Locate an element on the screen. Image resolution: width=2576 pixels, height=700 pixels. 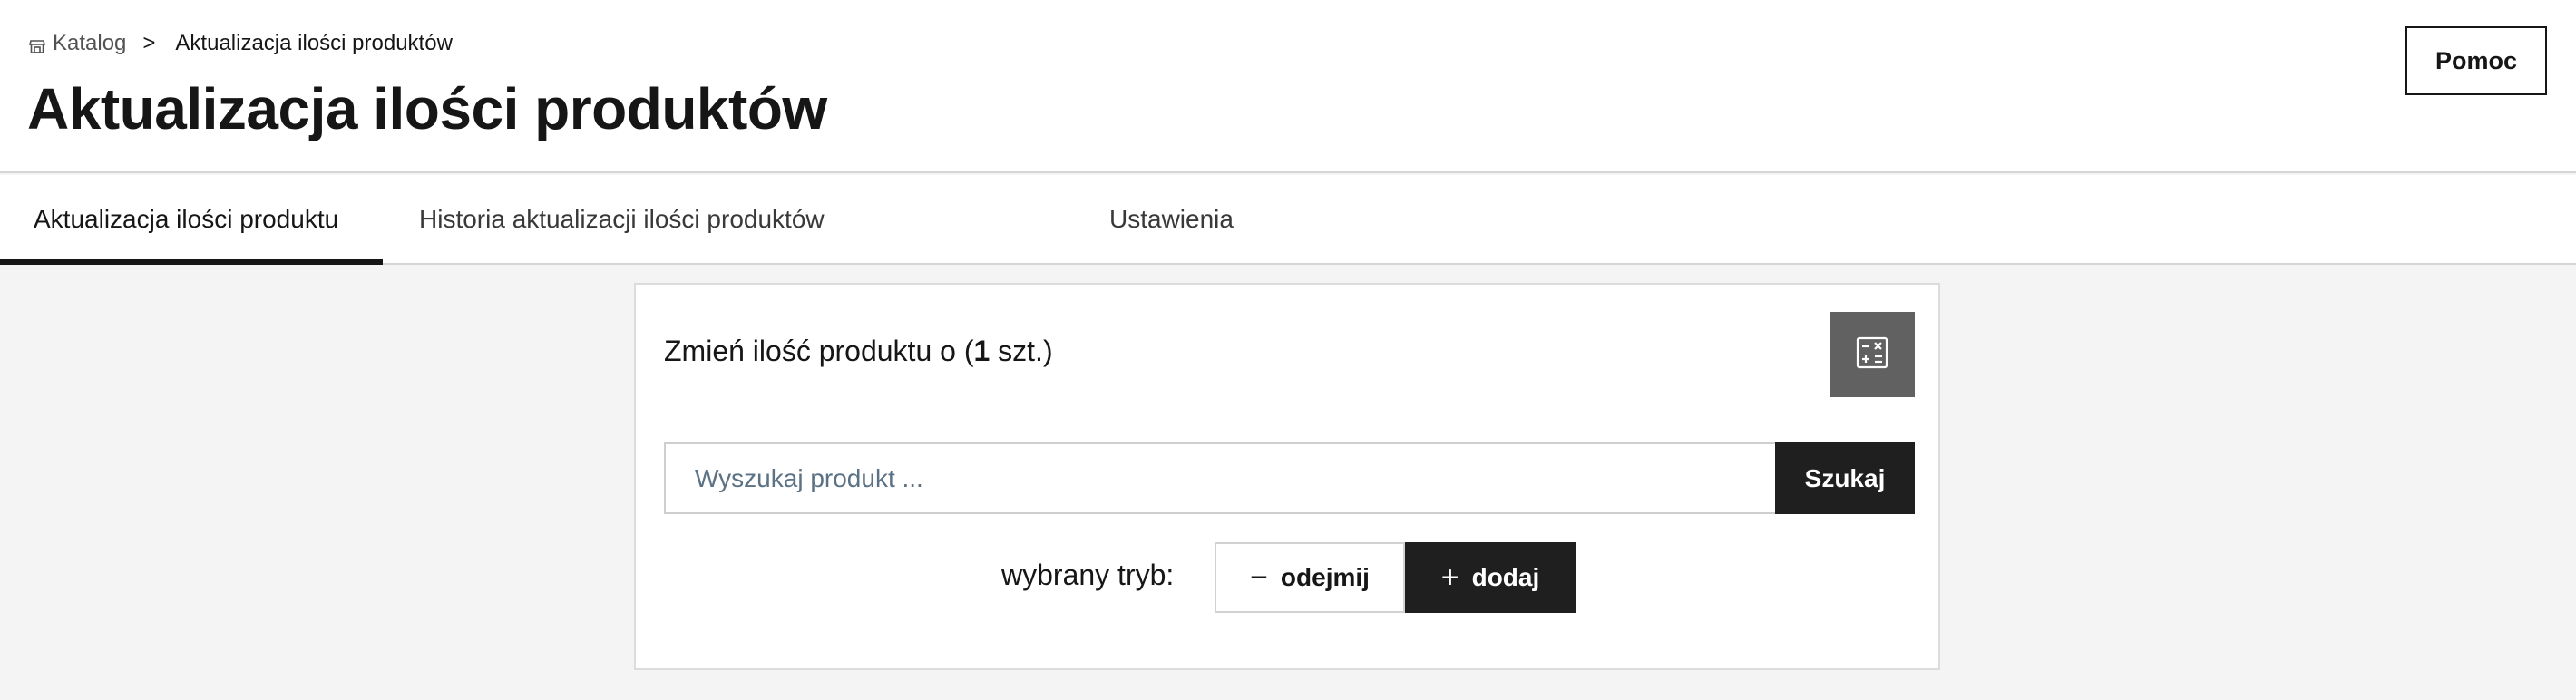
mode-selector: wybrany tryb: − odejmij + dodaj is located at coordinates (1289, 577).